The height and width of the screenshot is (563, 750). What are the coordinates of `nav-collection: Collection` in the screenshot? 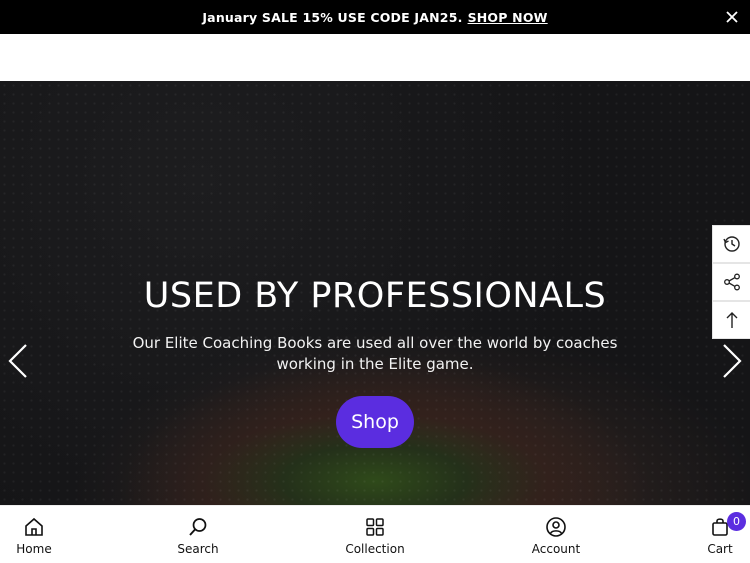 It's located at (375, 536).